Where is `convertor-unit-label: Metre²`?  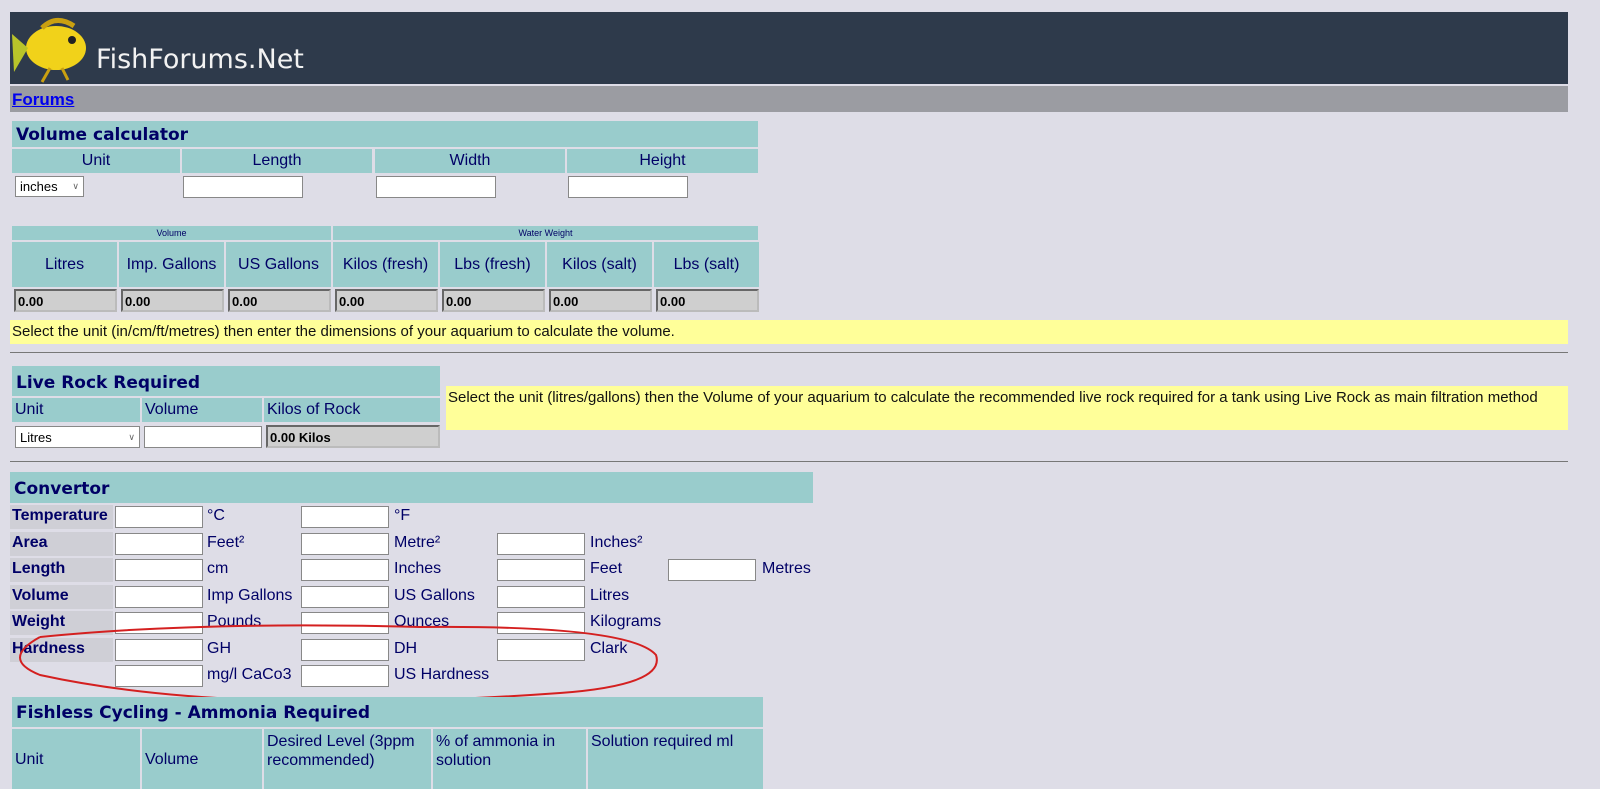
convertor-unit-label: Metre² is located at coordinates (417, 542).